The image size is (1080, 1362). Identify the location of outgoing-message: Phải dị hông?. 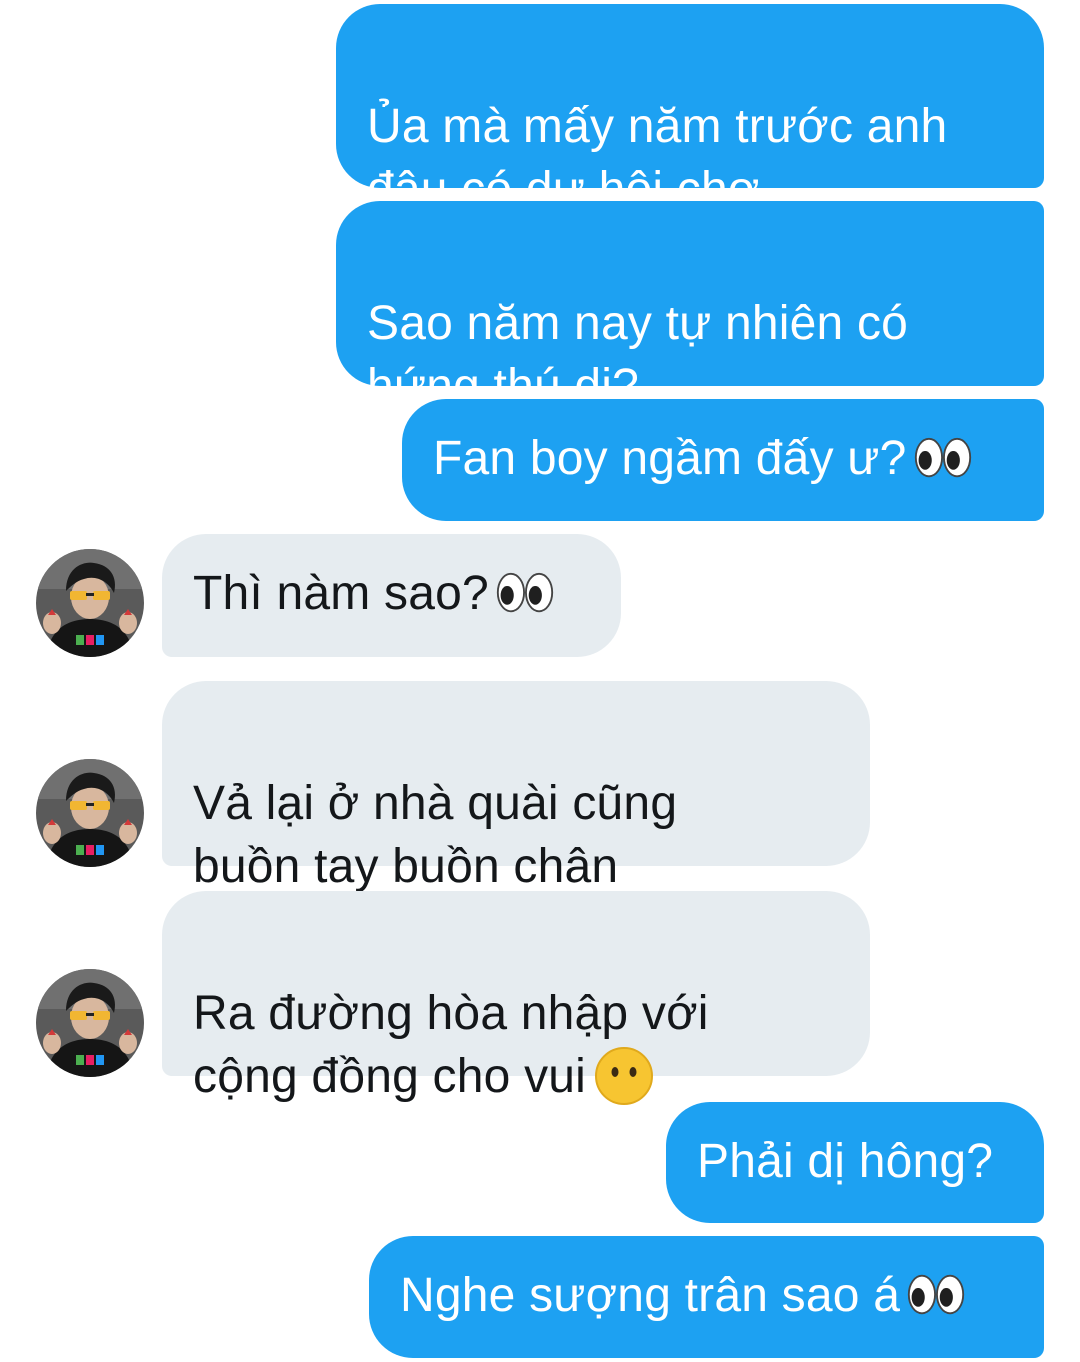
(855, 1162).